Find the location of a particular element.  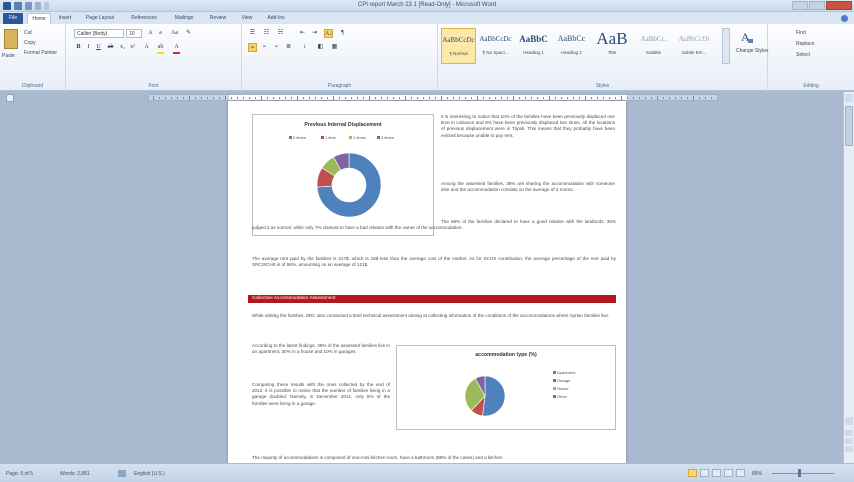

draft-view-icon is located at coordinates (740, 473).